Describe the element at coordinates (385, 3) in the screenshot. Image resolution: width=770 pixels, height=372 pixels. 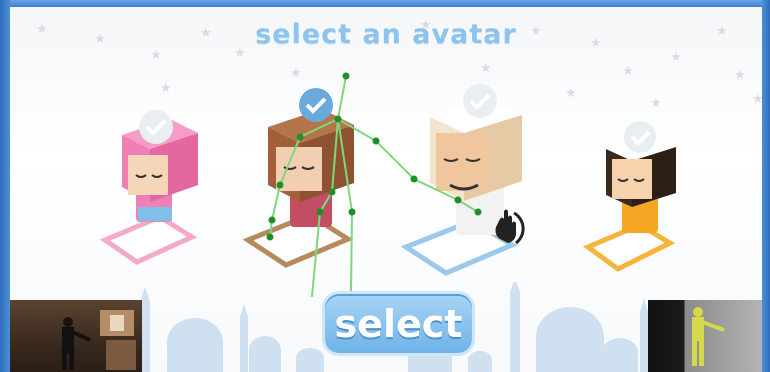
I see `window-top-border` at that location.